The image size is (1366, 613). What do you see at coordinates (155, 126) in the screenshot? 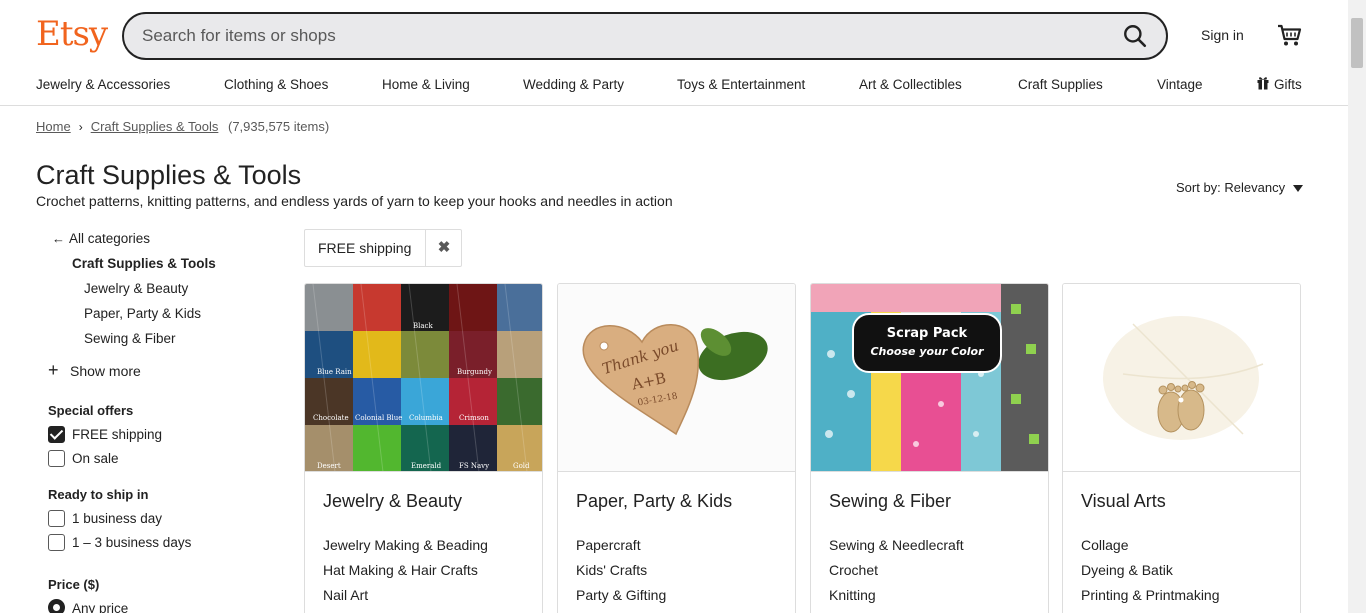
I see `breadcrumb-current: Craft Supplies & Tools` at bounding box center [155, 126].